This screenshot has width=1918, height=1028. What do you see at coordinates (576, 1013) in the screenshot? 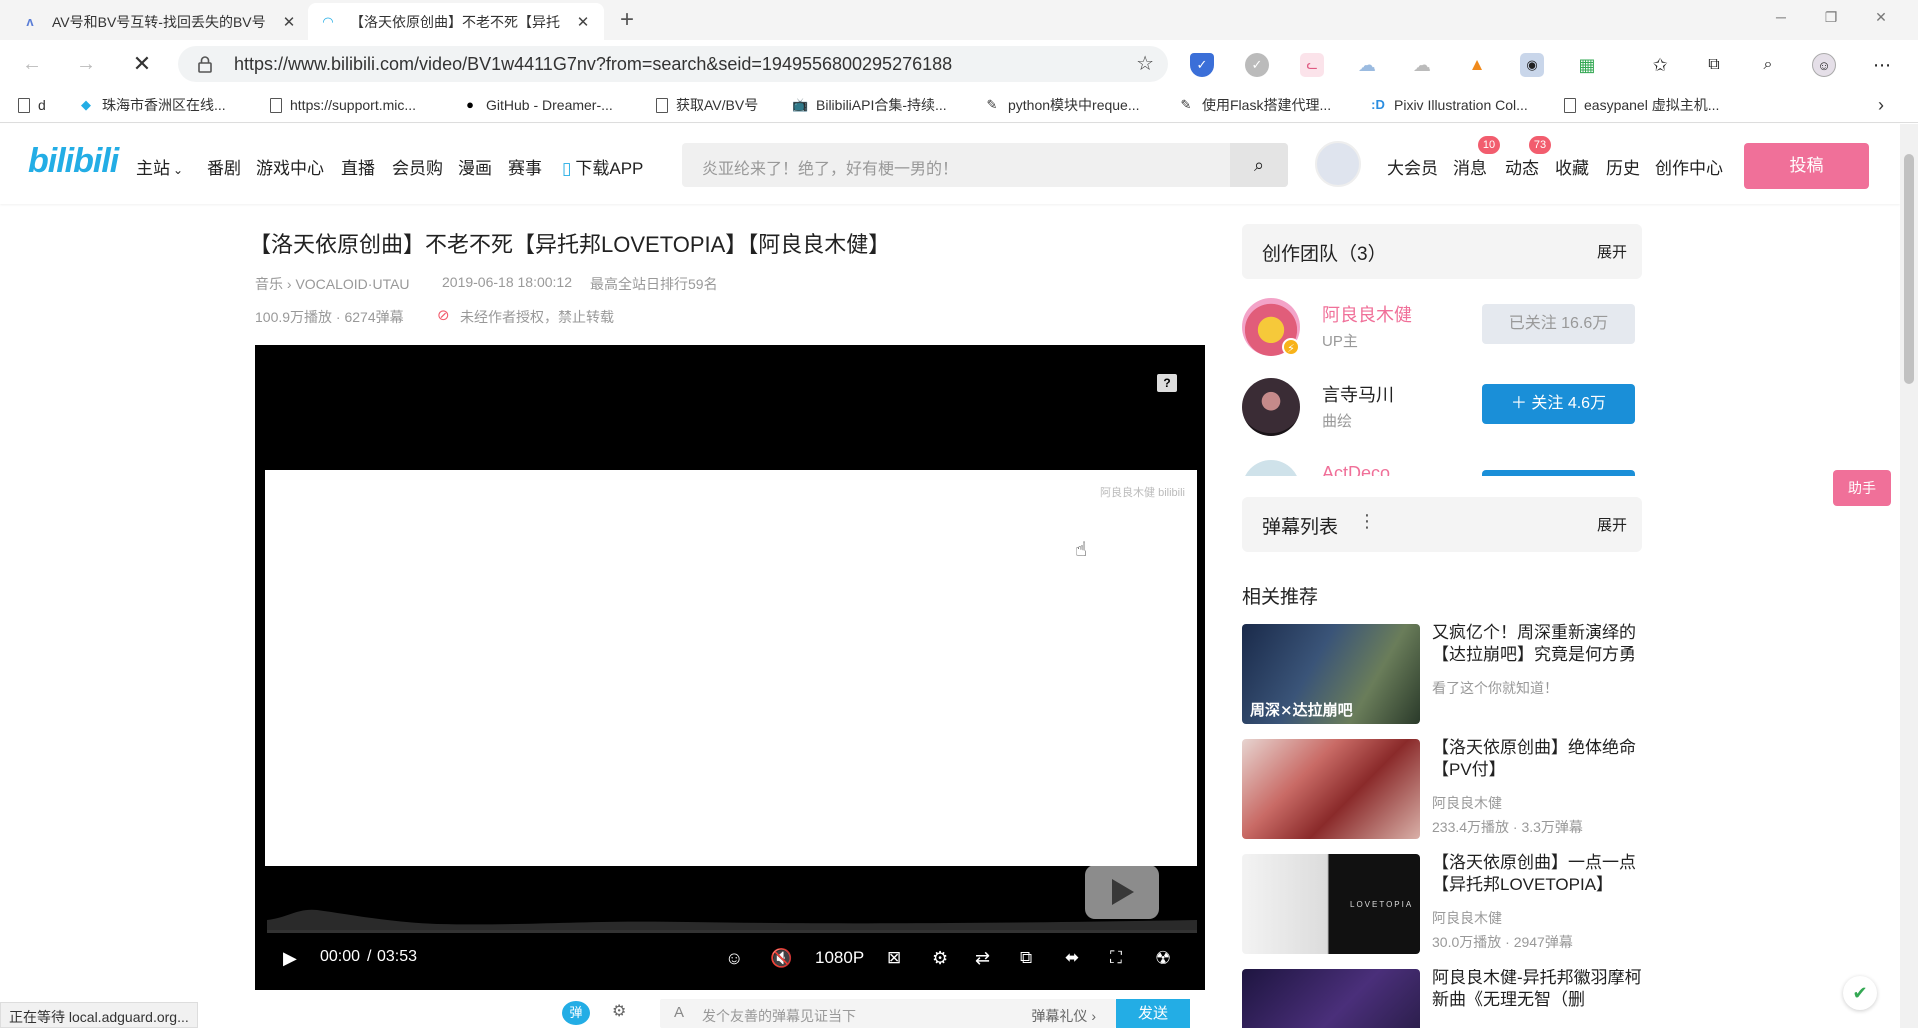
I see `danmaku-switch-icon: 弹` at bounding box center [576, 1013].